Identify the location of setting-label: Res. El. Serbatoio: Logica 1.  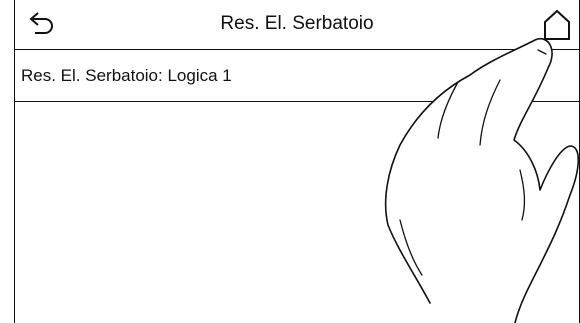
(126, 75).